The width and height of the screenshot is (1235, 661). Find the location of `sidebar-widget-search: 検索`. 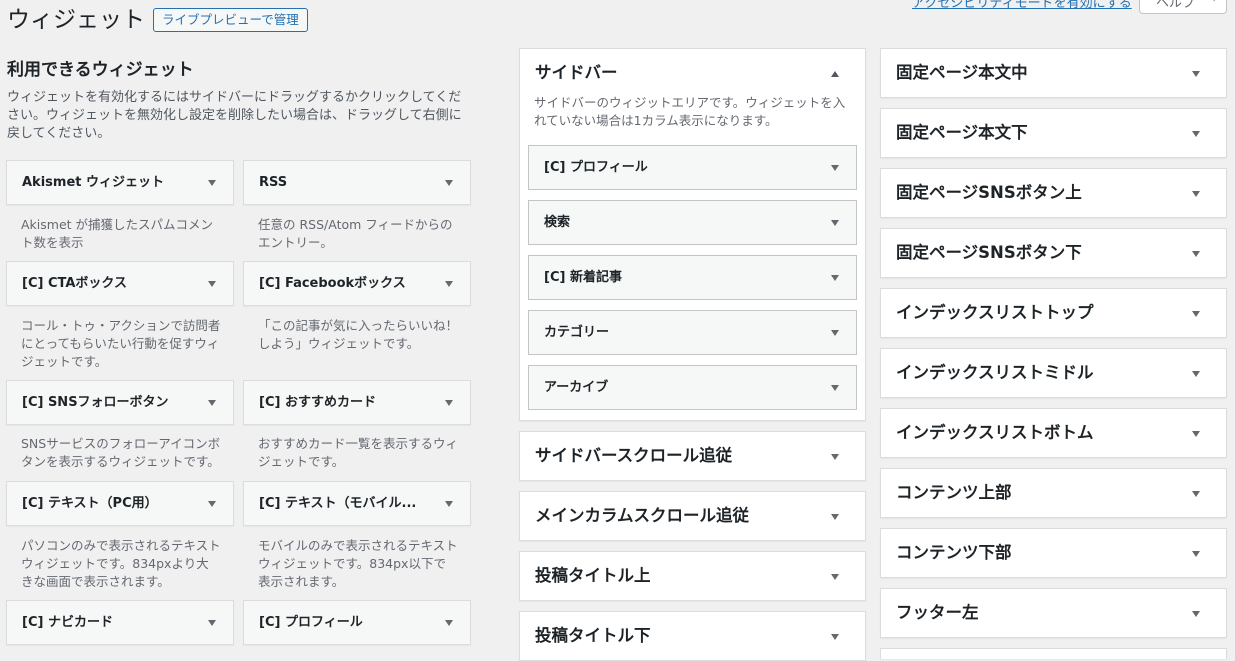

sidebar-widget-search: 検索 is located at coordinates (692, 222).